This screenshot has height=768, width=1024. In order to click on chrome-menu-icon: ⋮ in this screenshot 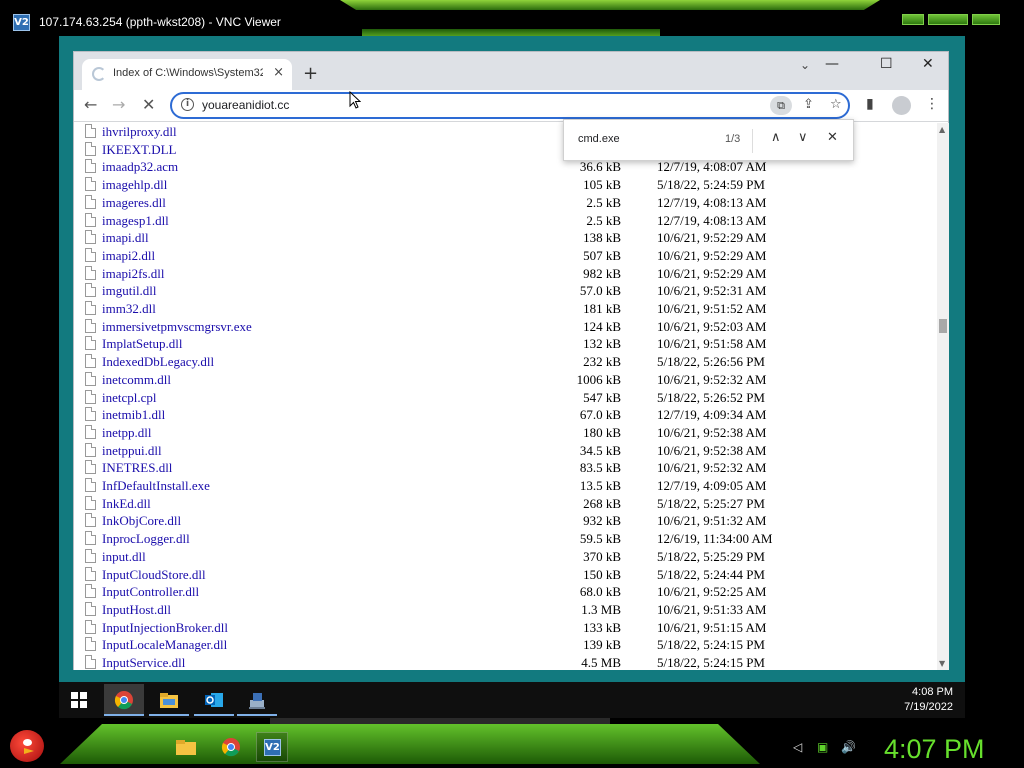, I will do `click(932, 104)`.